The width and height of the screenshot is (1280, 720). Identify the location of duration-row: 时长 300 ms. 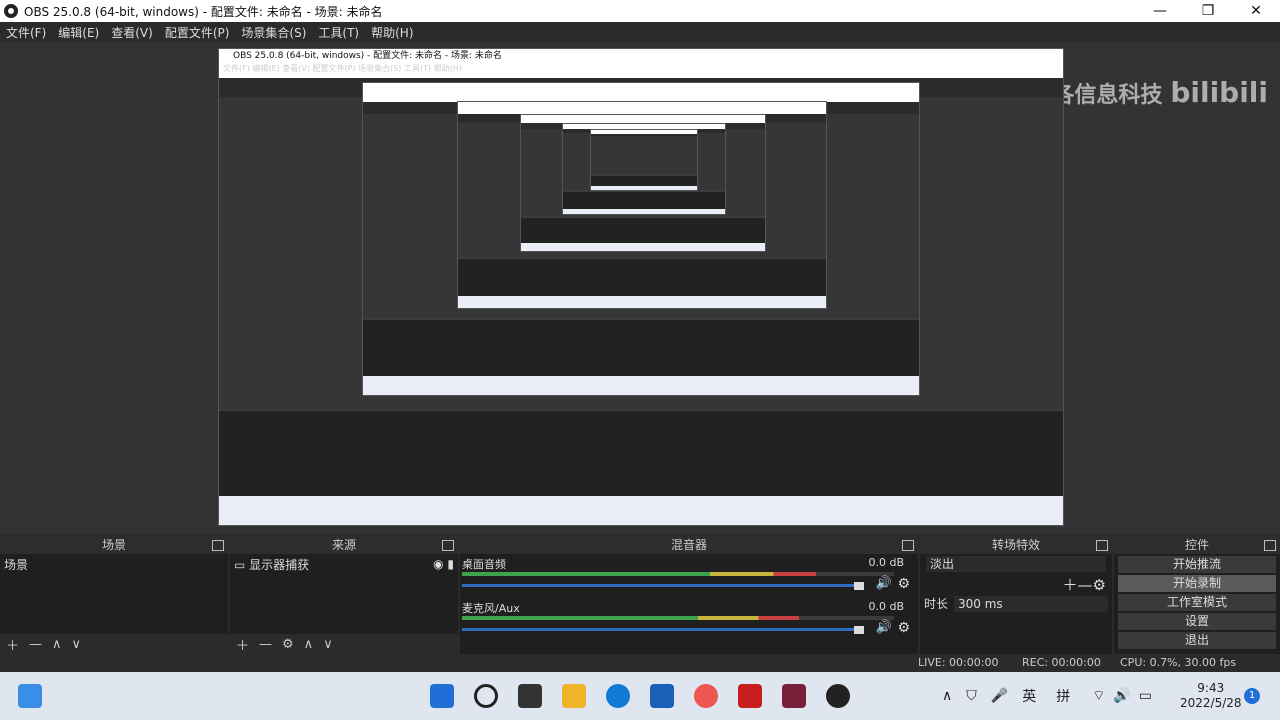
(1016, 603).